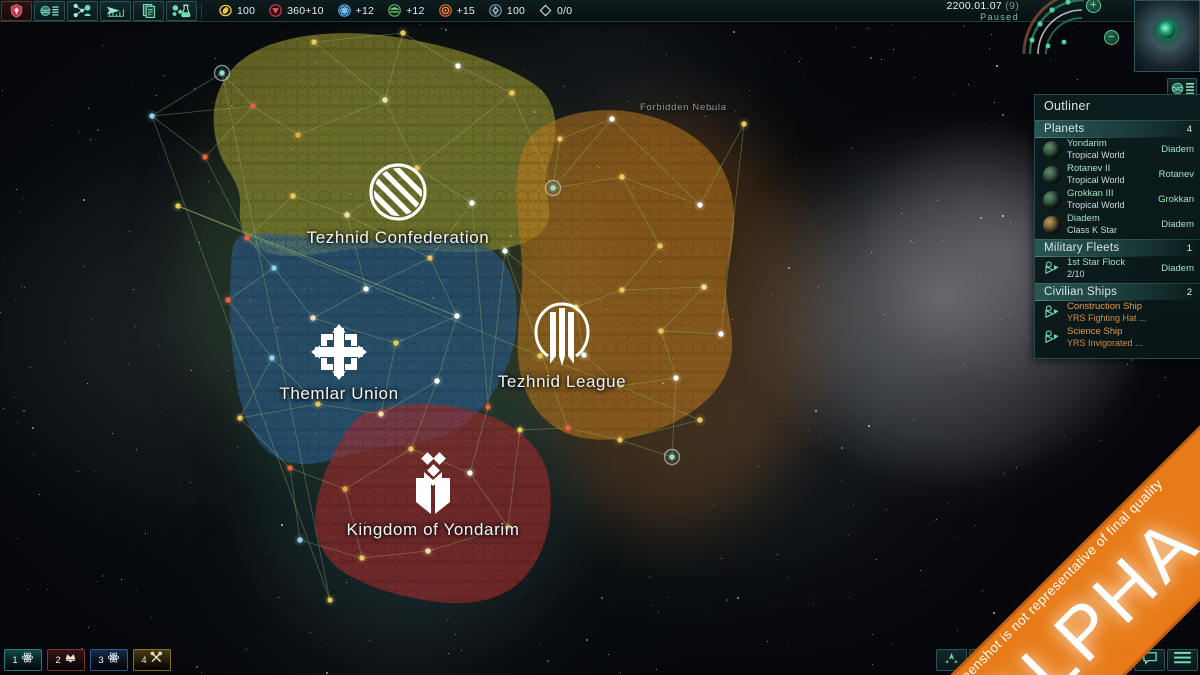  Describe the element at coordinates (1083, 660) in the screenshot. I see `home-button` at that location.